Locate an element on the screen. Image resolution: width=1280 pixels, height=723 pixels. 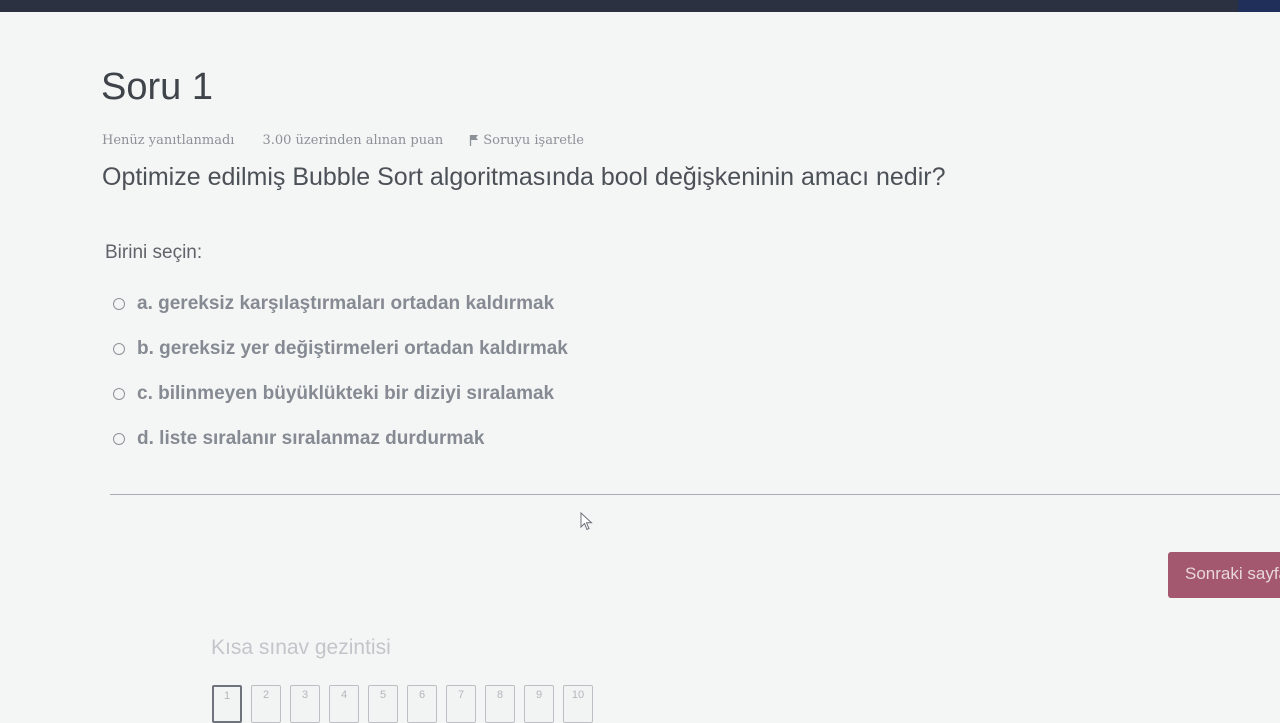
nav-question-1: 1 is located at coordinates (227, 704).